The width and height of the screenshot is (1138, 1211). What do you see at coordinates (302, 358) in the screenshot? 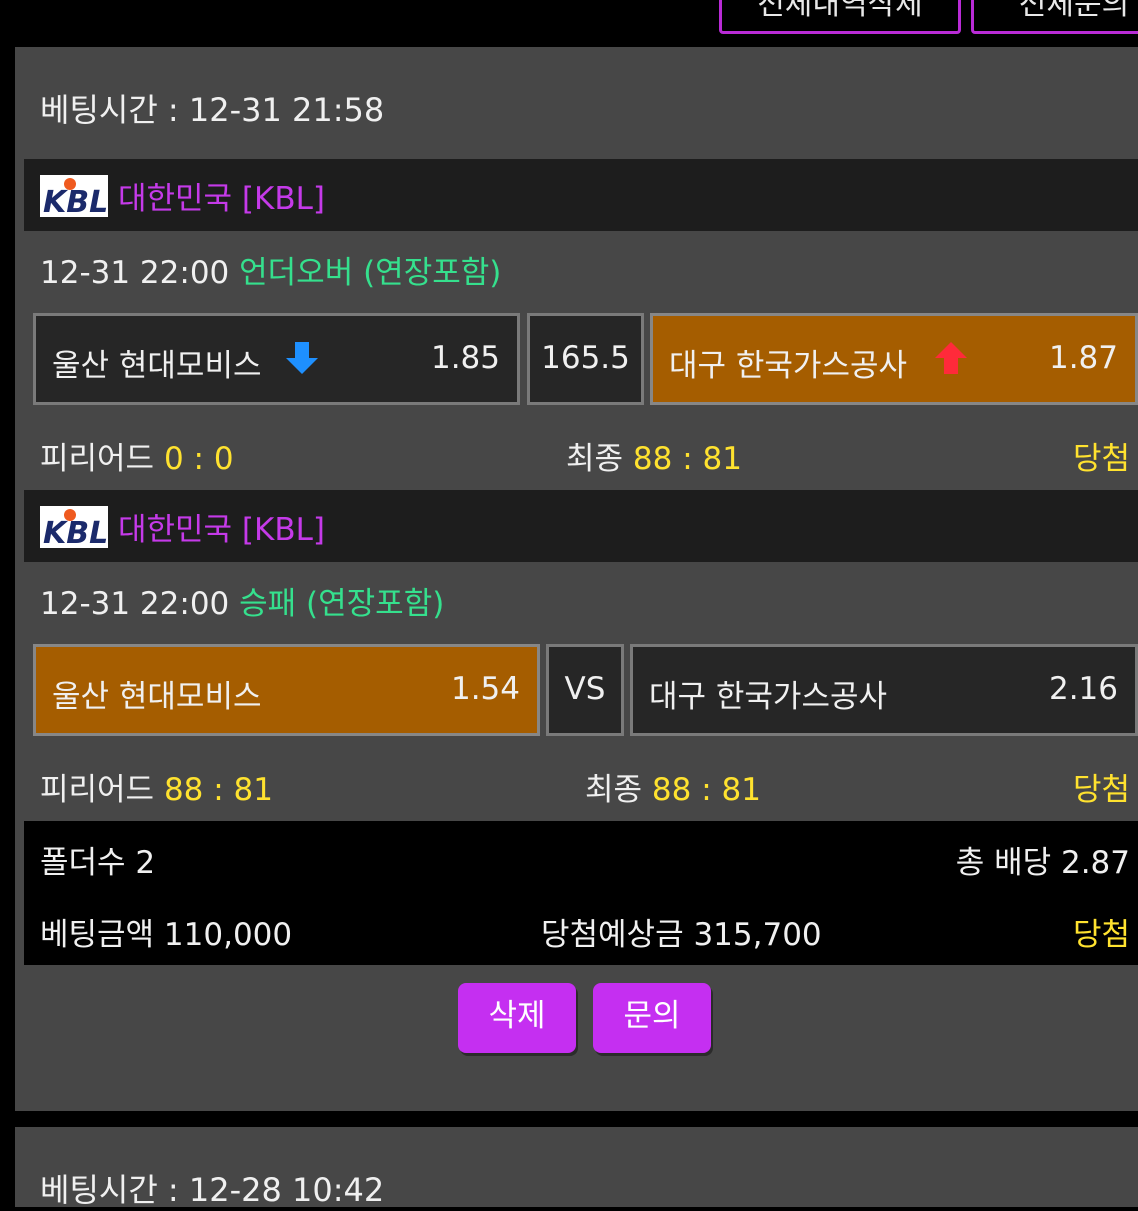
I see `down-arrow-icon` at bounding box center [302, 358].